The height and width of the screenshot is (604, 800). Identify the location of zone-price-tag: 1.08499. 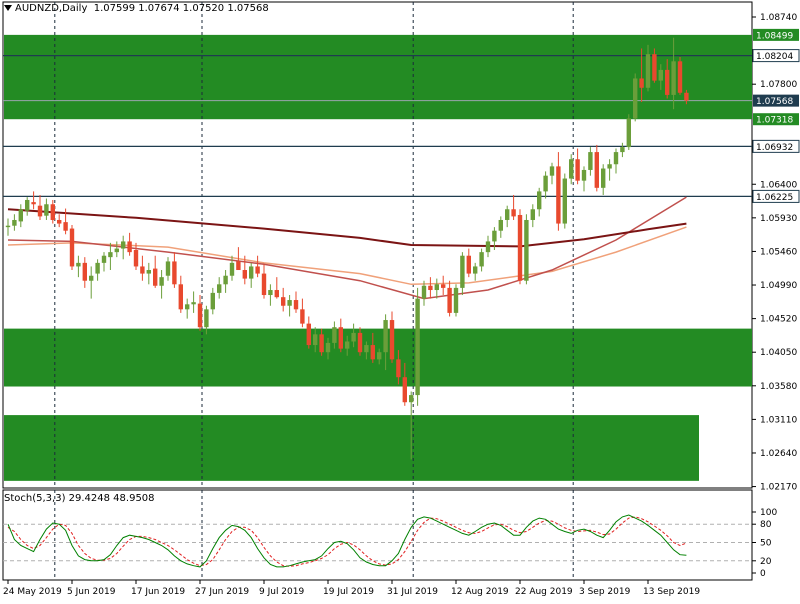
(774, 36).